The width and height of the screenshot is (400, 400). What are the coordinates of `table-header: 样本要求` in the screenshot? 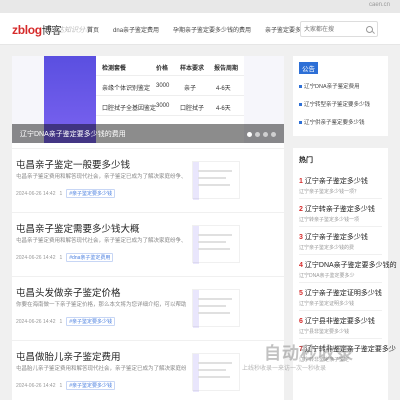 It's located at (192, 69).